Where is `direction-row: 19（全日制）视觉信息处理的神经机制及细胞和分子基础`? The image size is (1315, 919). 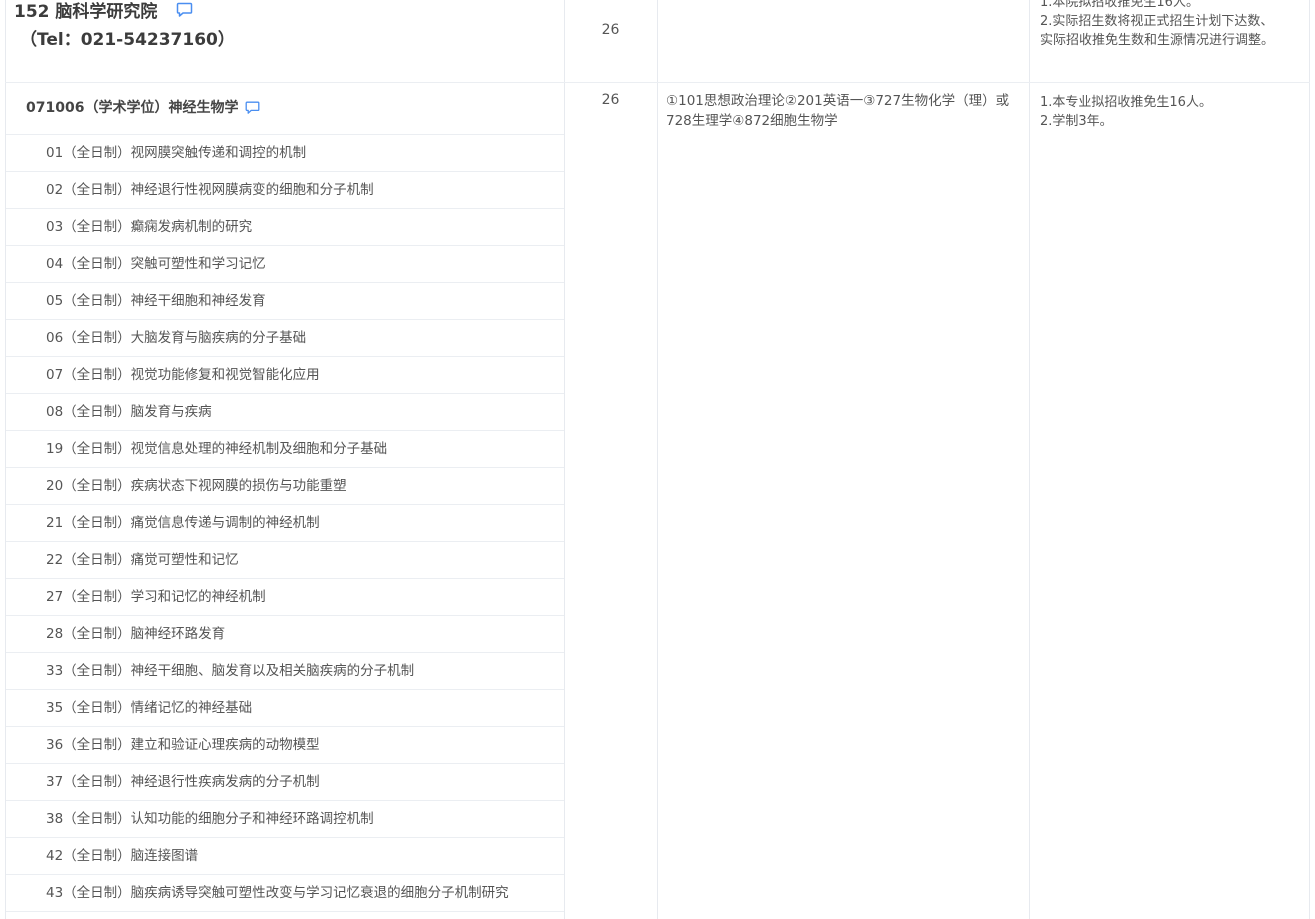 direction-row: 19（全日制）视觉信息处理的神经机制及细胞和分子基础 is located at coordinates (285, 448).